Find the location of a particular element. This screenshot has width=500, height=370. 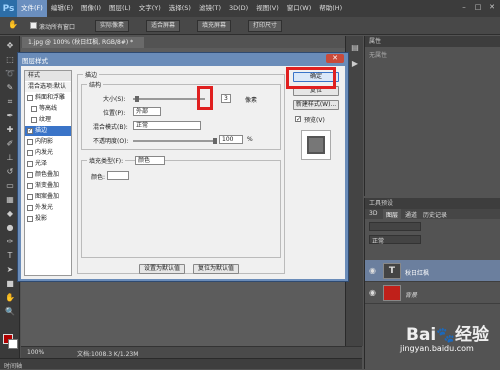

style-item: 光泽 is located at coordinates (48, 164).